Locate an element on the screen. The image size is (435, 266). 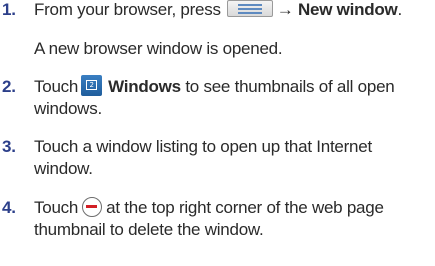
menu-key-icon is located at coordinates (249, 9).